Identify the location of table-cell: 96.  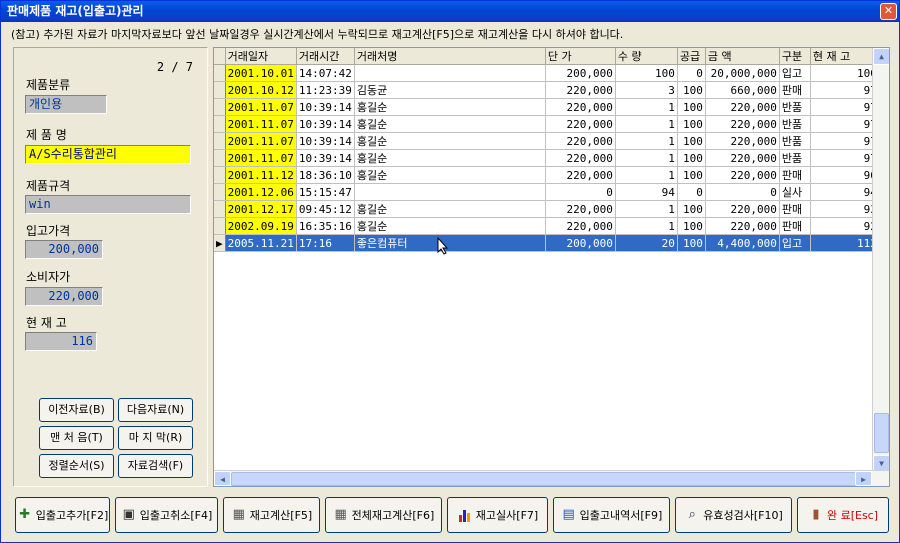
(845, 175).